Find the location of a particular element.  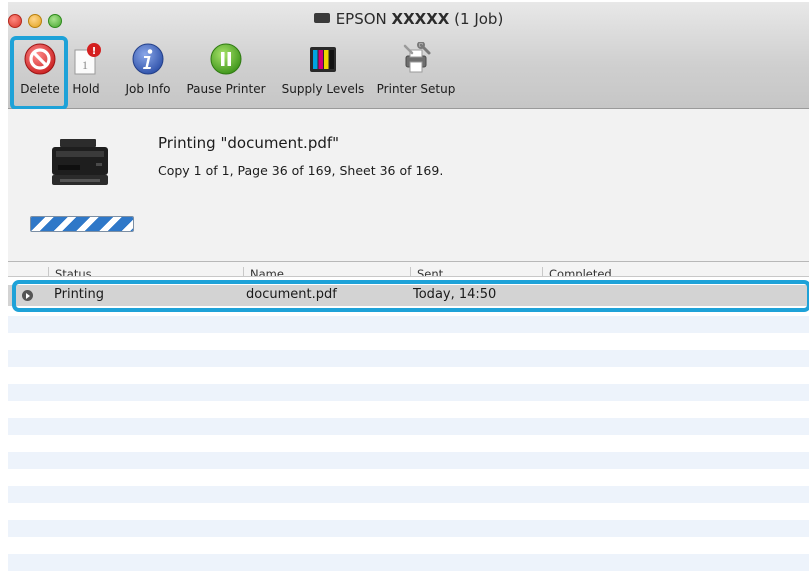

delete-callout-highlight is located at coordinates (39, 73).